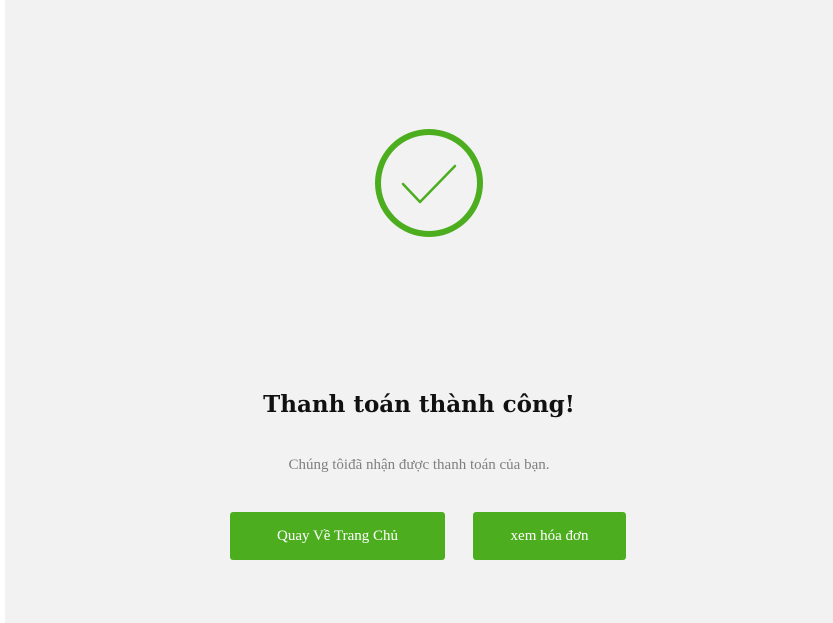  What do you see at coordinates (419, 404) in the screenshot?
I see `page-title: Thanh toán thành công!` at bounding box center [419, 404].